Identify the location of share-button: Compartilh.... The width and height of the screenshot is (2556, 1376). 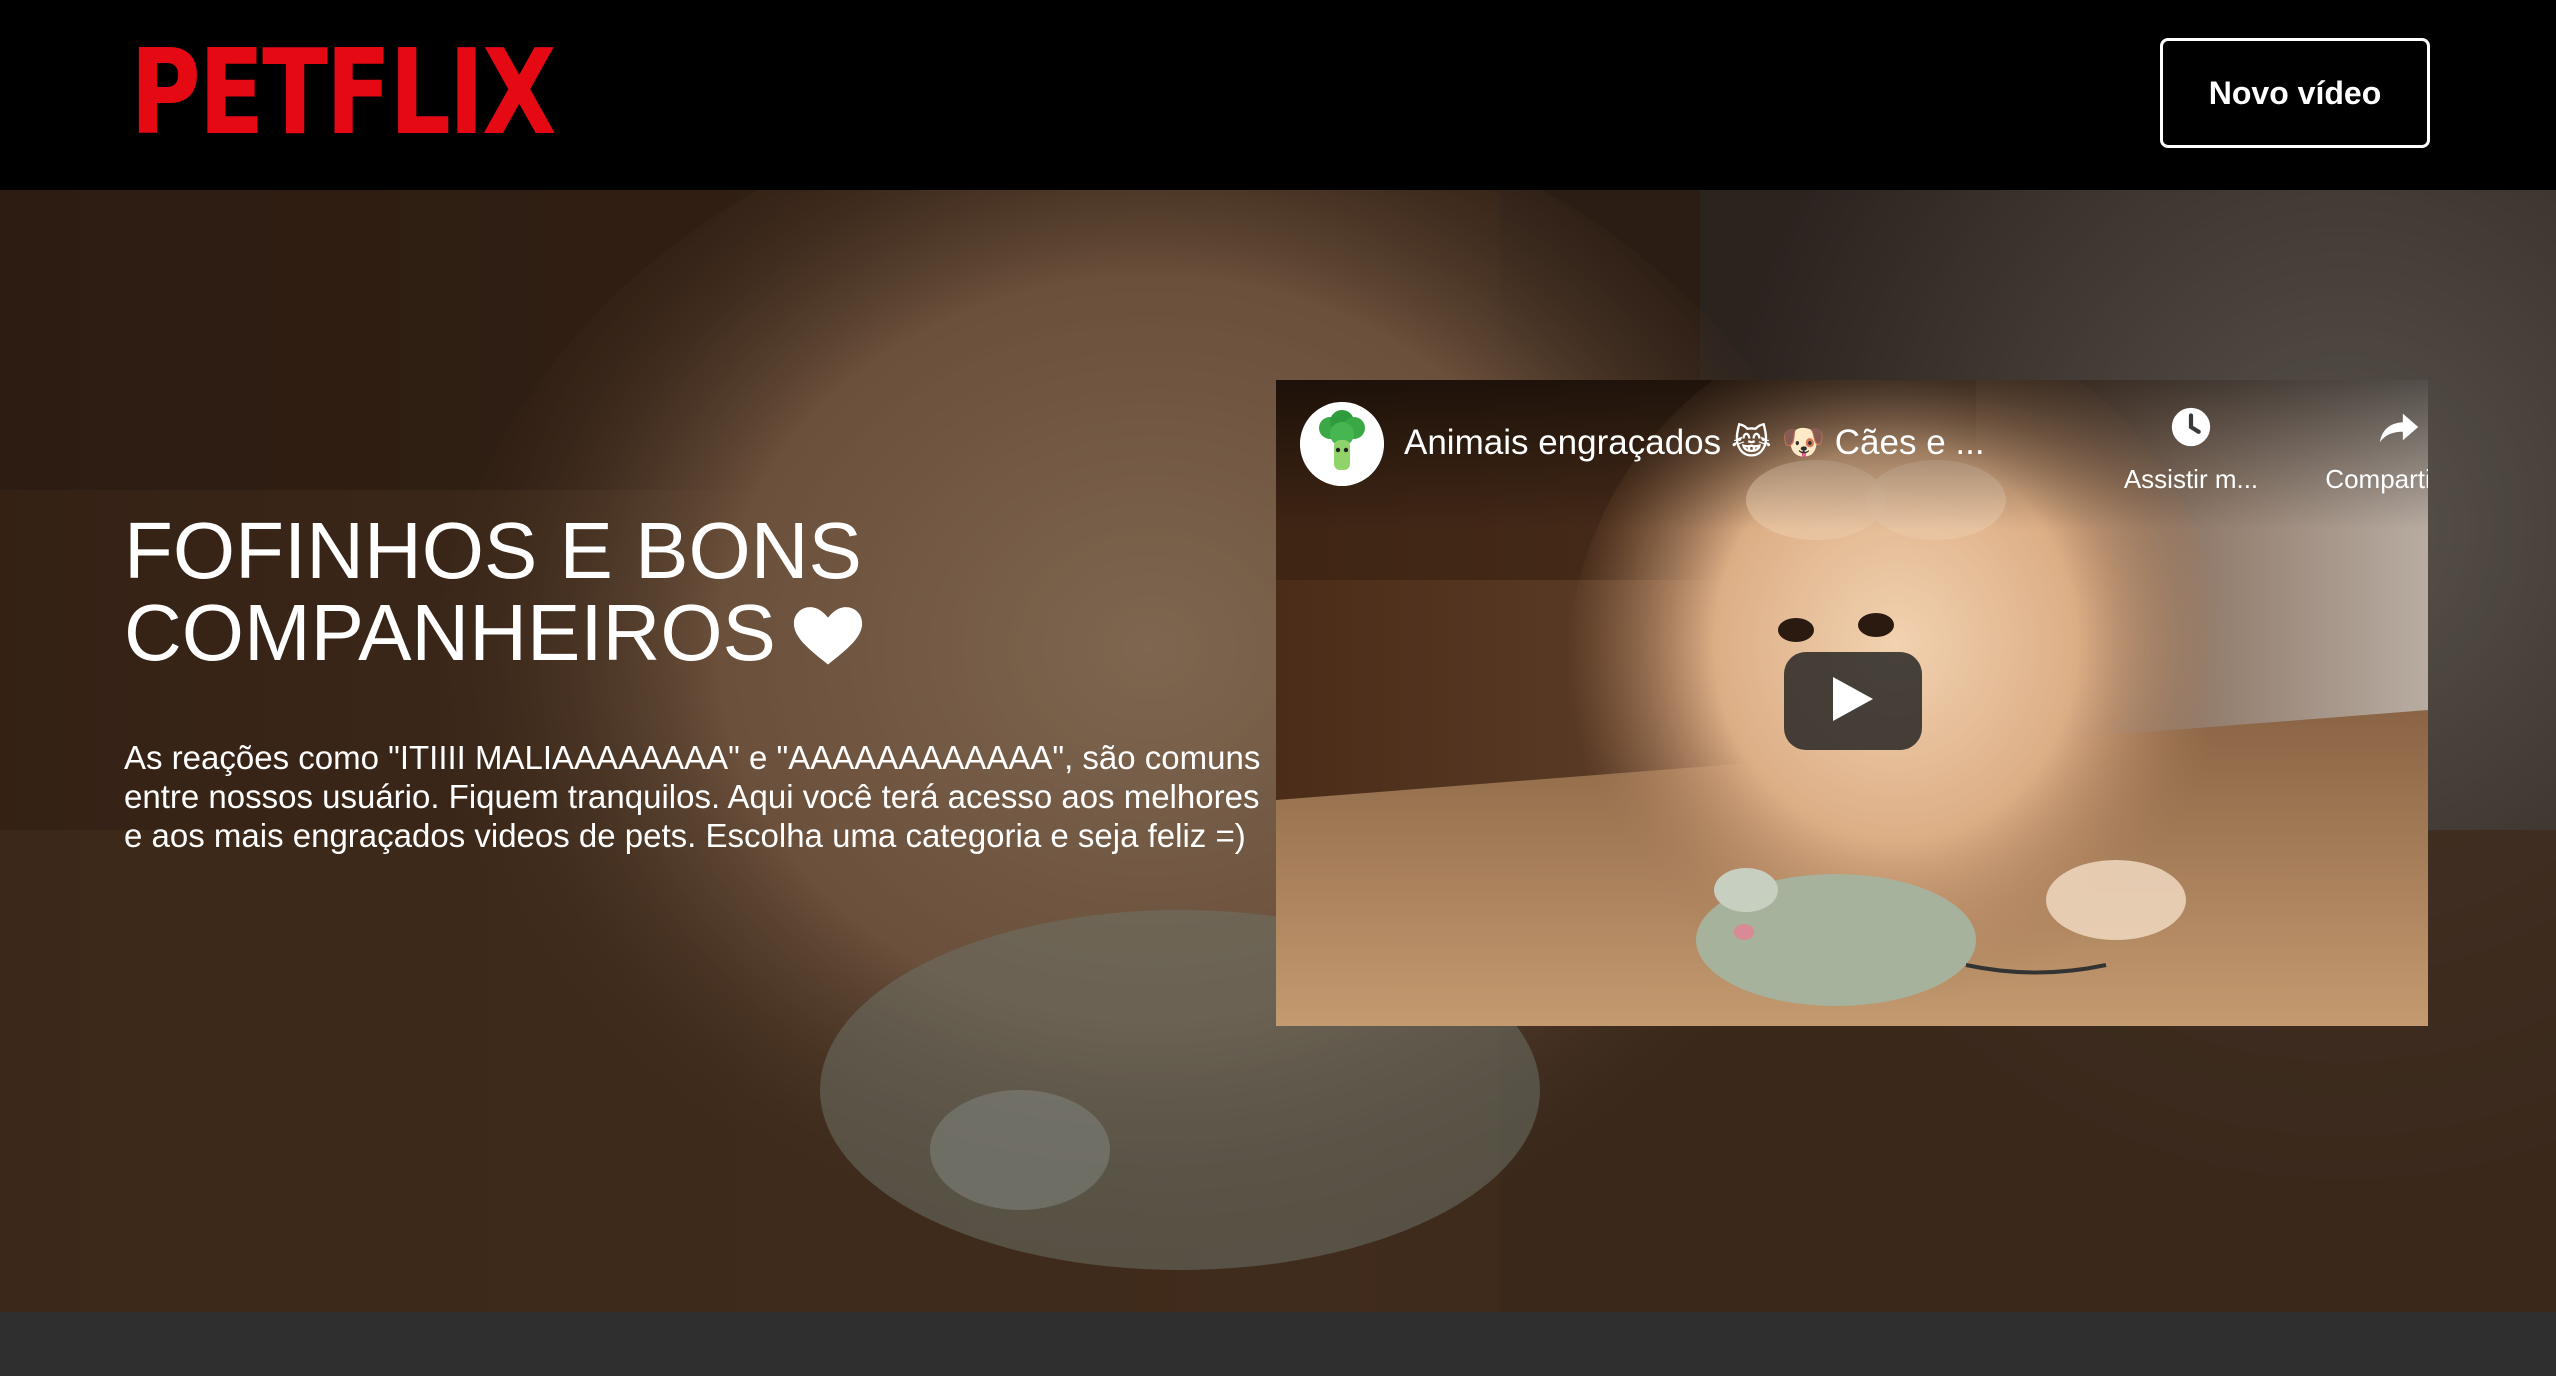
(2366, 449).